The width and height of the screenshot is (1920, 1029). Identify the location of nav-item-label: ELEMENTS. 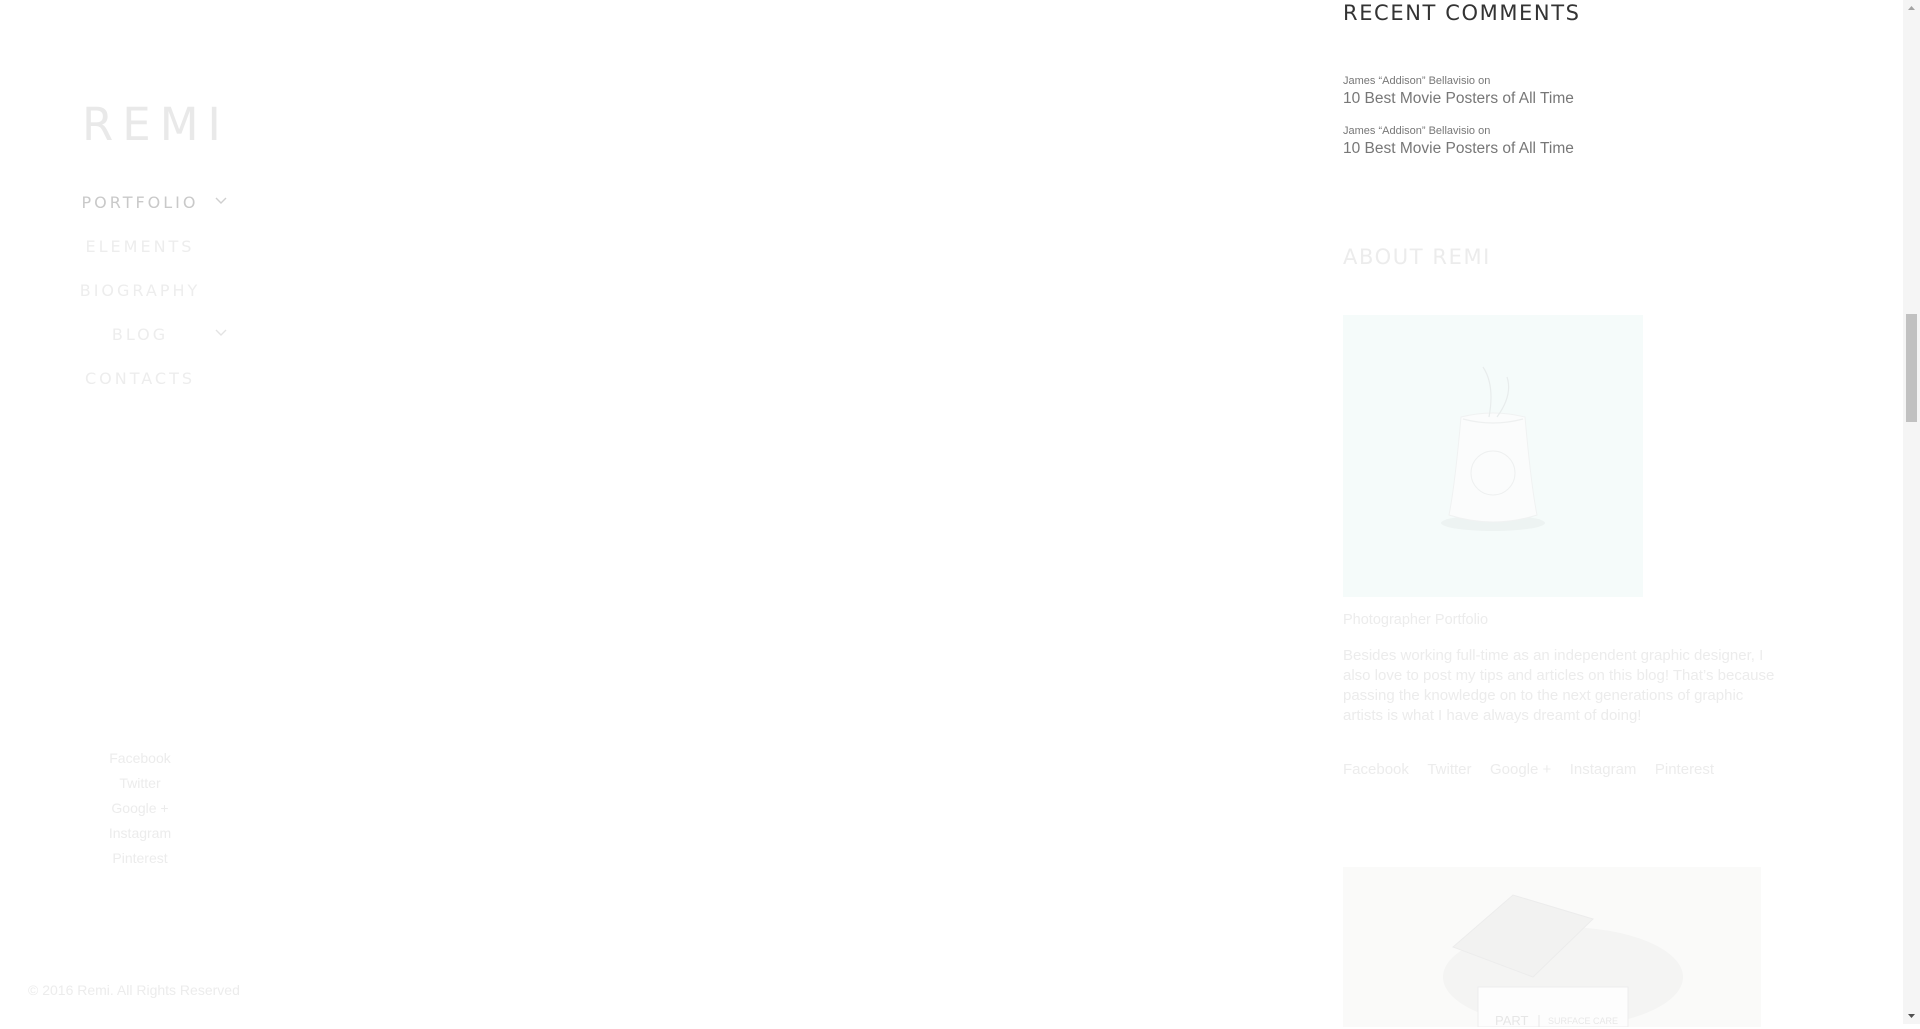
(140, 246).